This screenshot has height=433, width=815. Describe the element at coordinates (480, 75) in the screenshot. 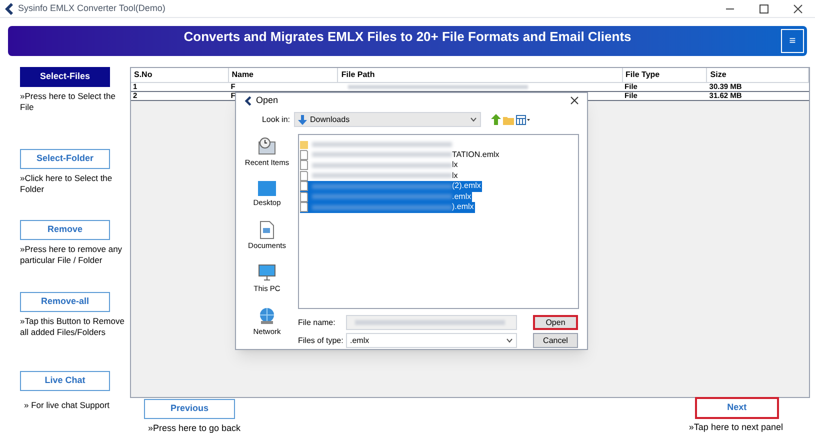

I see `column-header: File Path` at that location.